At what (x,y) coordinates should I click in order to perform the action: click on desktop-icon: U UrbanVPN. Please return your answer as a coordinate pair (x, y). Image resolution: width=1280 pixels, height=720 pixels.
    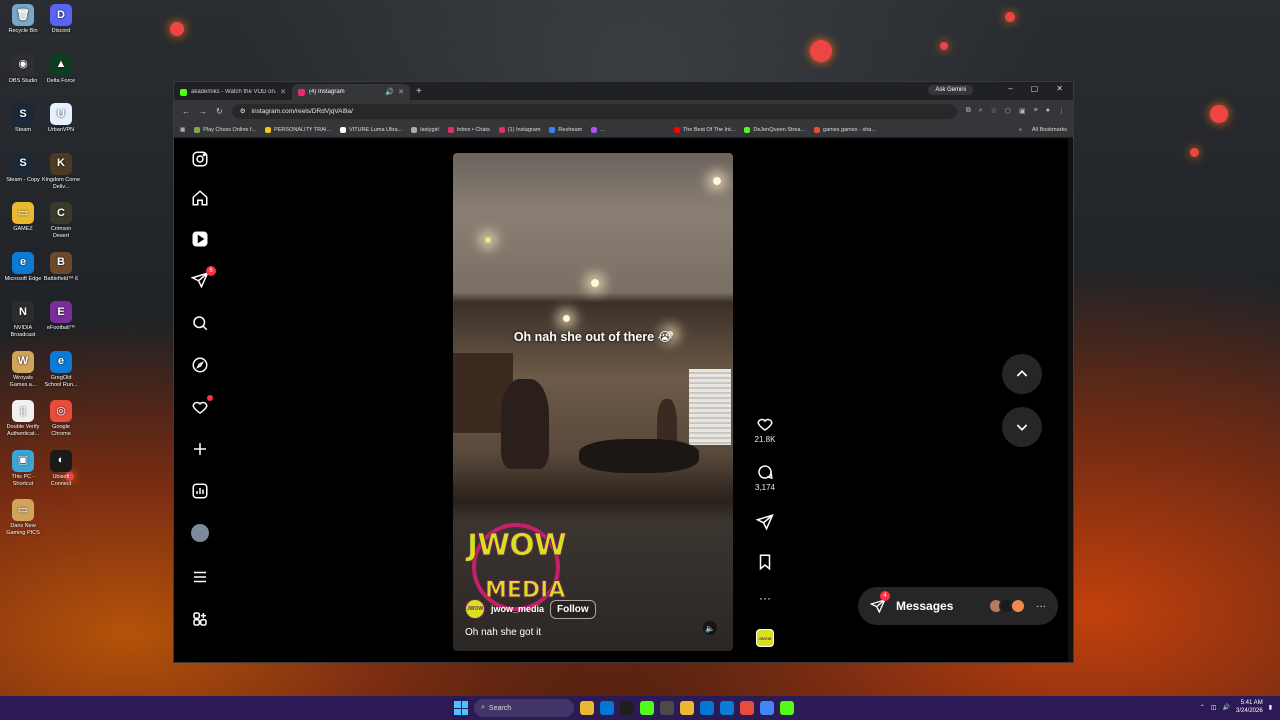
    Looking at the image, I should click on (61, 118).